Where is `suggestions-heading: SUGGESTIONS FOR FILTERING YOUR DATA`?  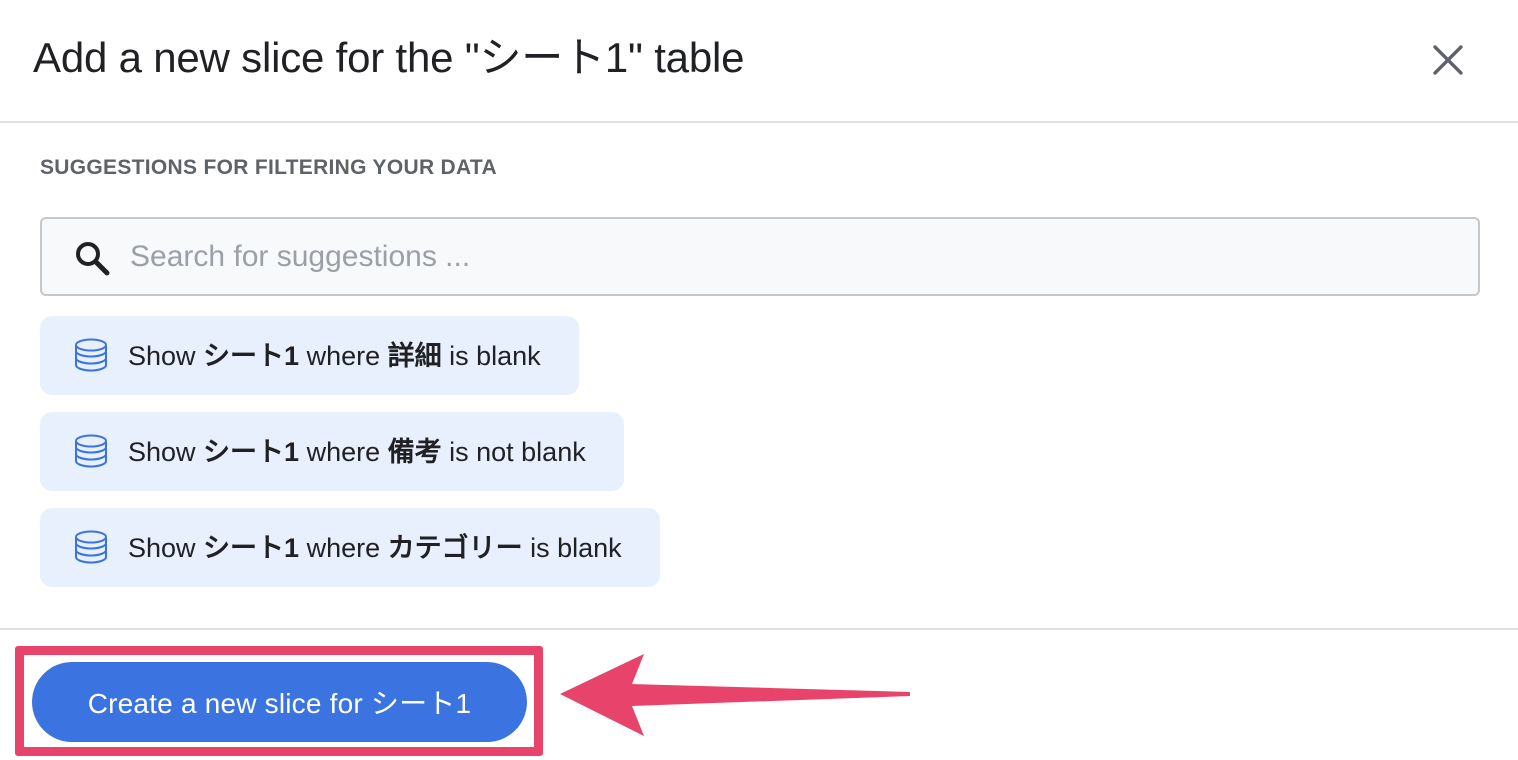
suggestions-heading: SUGGESTIONS FOR FILTERING YOUR DATA is located at coordinates (268, 167).